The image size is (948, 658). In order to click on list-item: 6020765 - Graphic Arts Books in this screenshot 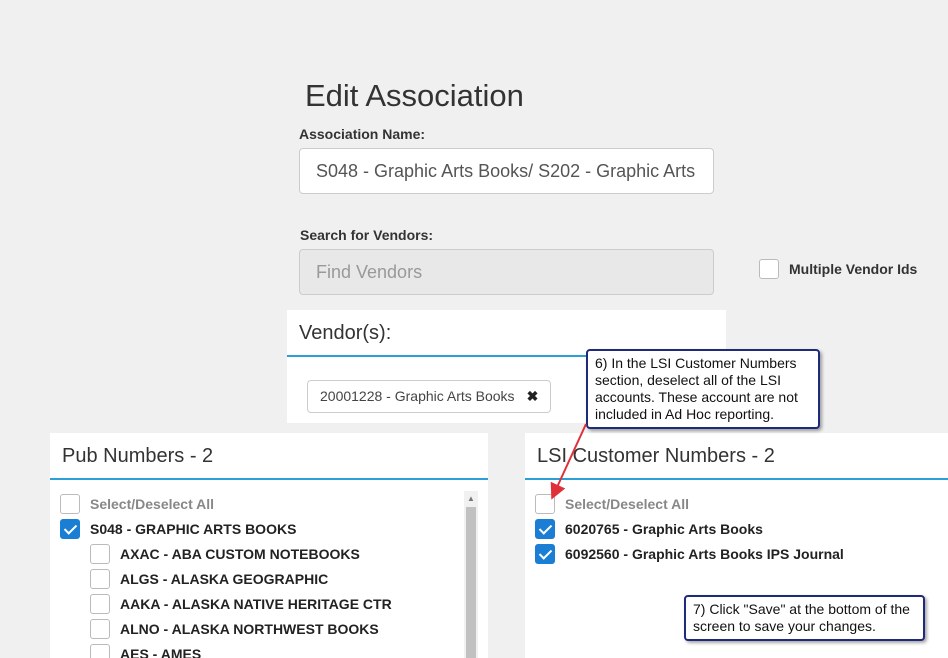, I will do `click(741, 528)`.